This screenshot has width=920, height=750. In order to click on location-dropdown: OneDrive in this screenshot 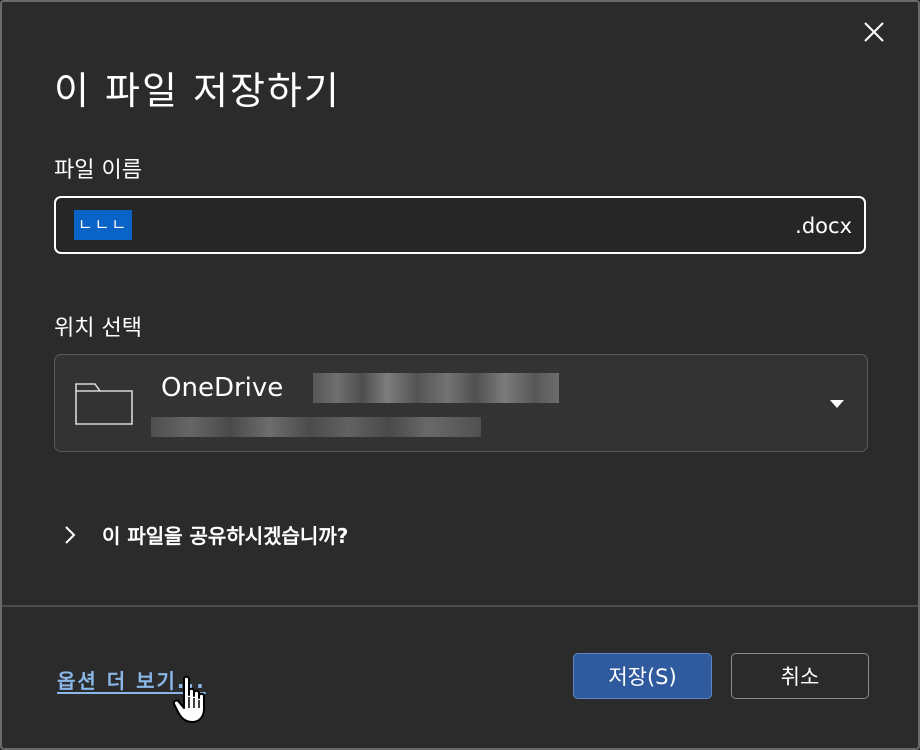, I will do `click(461, 403)`.